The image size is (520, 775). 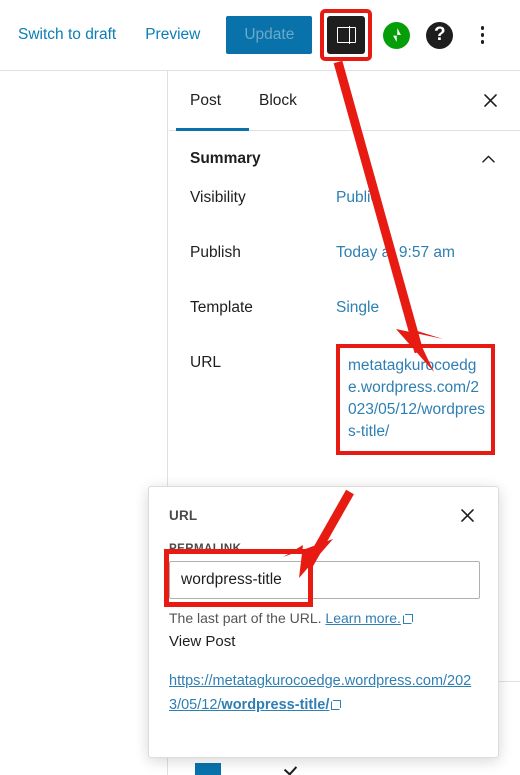 I want to click on three-dots-vertical-icon, so click(x=482, y=35).